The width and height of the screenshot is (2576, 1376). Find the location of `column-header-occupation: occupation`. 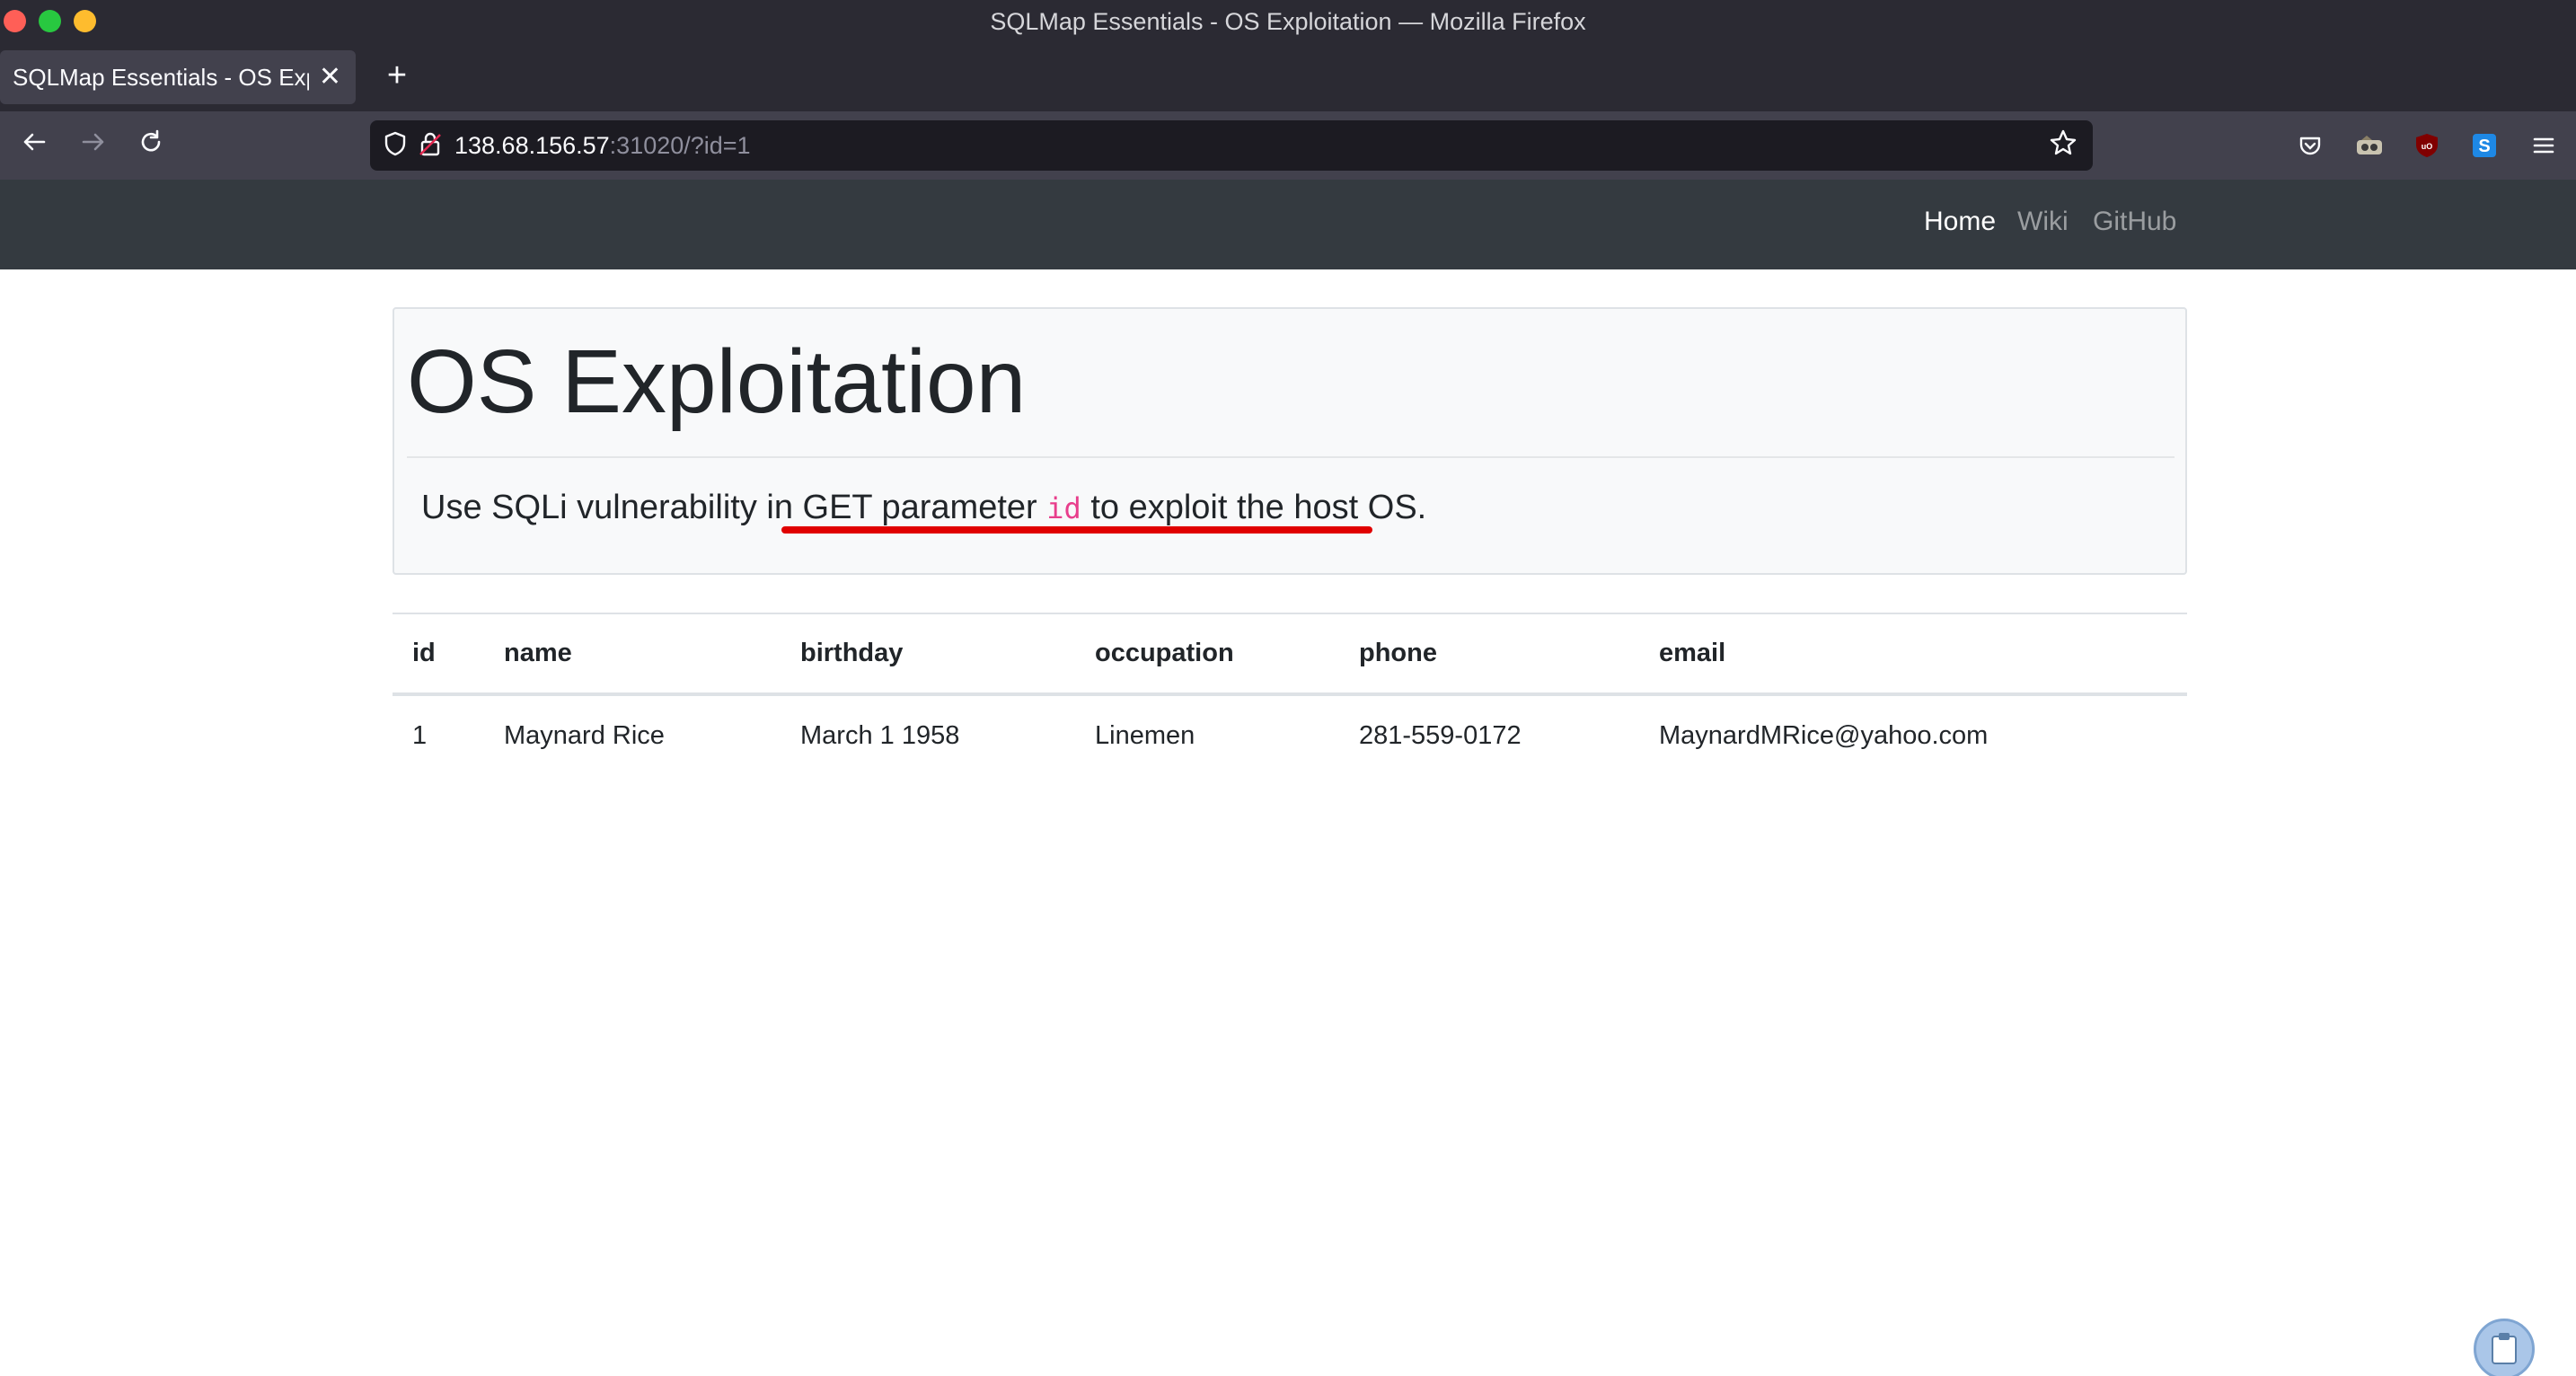

column-header-occupation: occupation is located at coordinates (1164, 653).